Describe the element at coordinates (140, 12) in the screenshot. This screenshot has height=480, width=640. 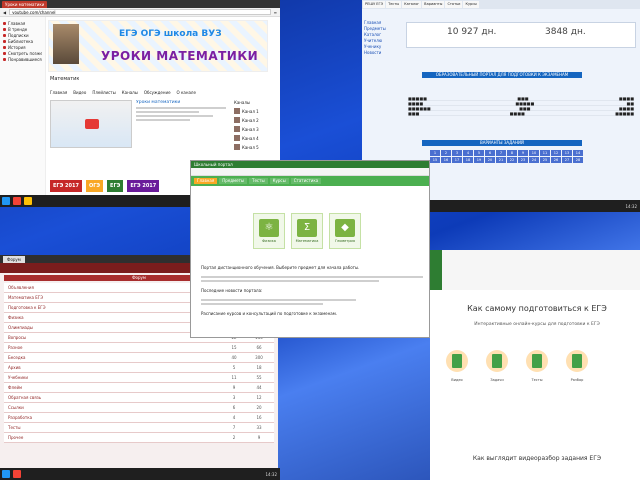
I see `yt-url-input` at that location.